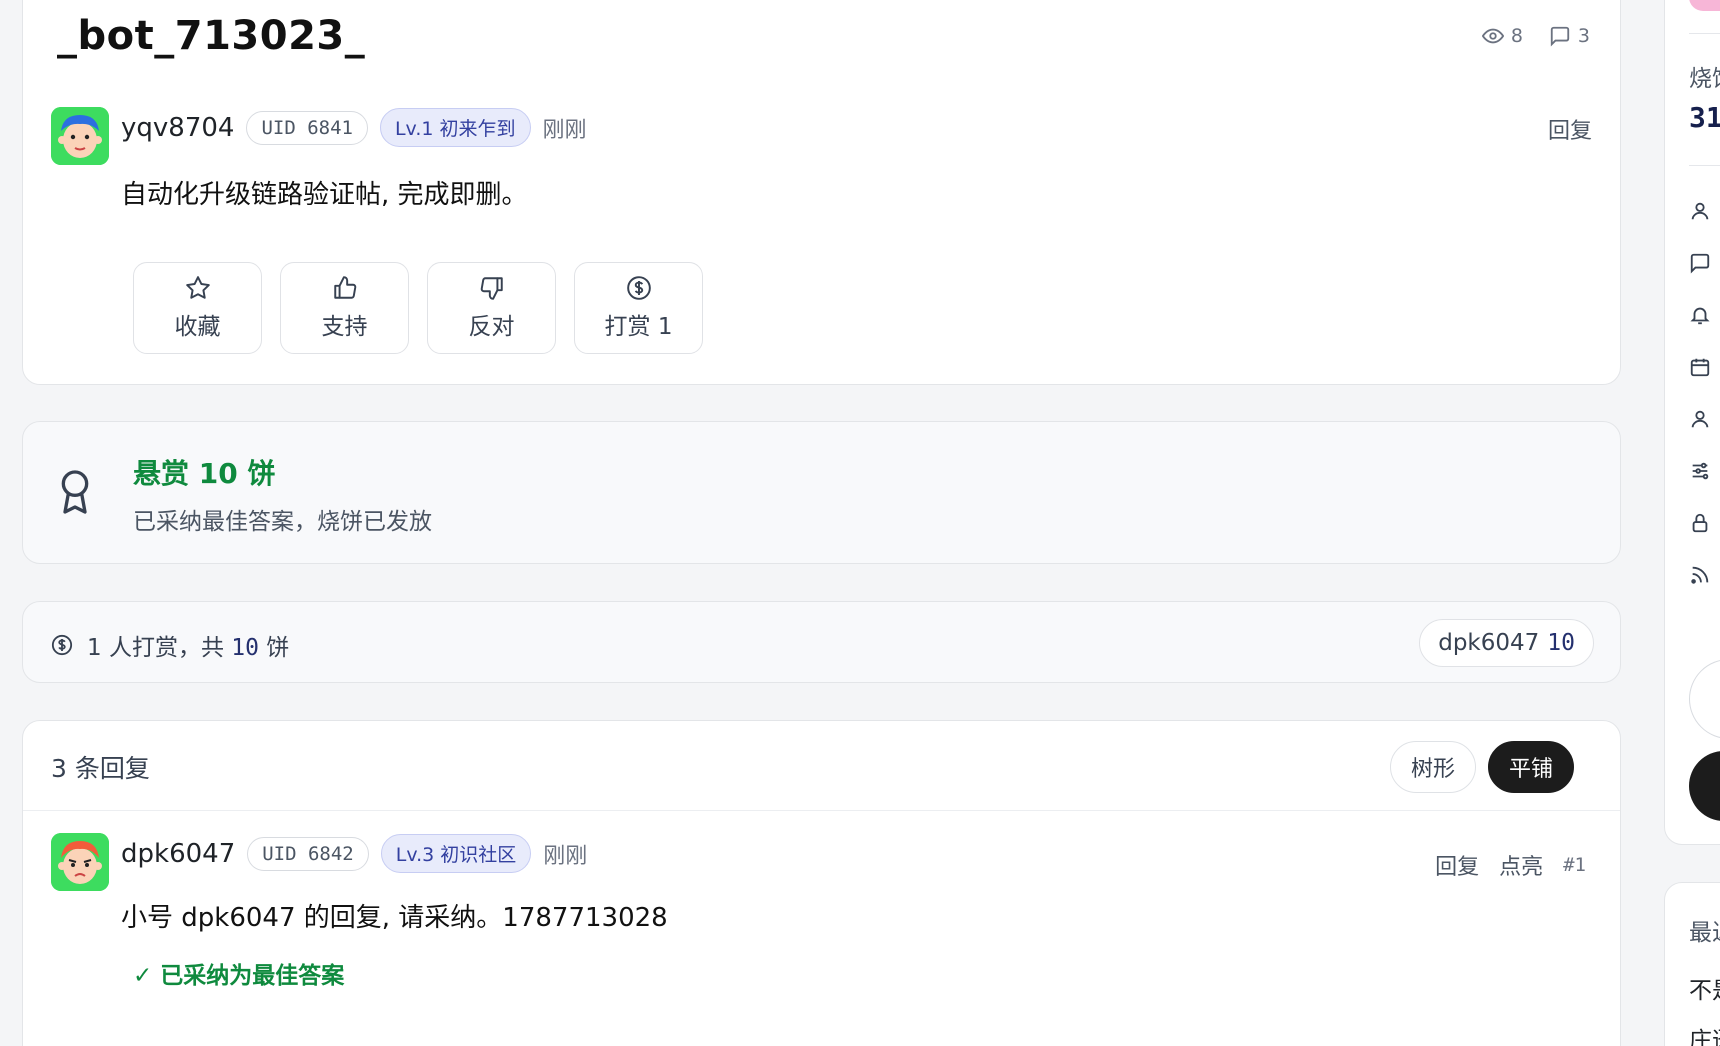 Image resolution: width=1720 pixels, height=1046 pixels. Describe the element at coordinates (155, 648) in the screenshot. I see `tips-prefix: 1 人打赏，共` at that location.